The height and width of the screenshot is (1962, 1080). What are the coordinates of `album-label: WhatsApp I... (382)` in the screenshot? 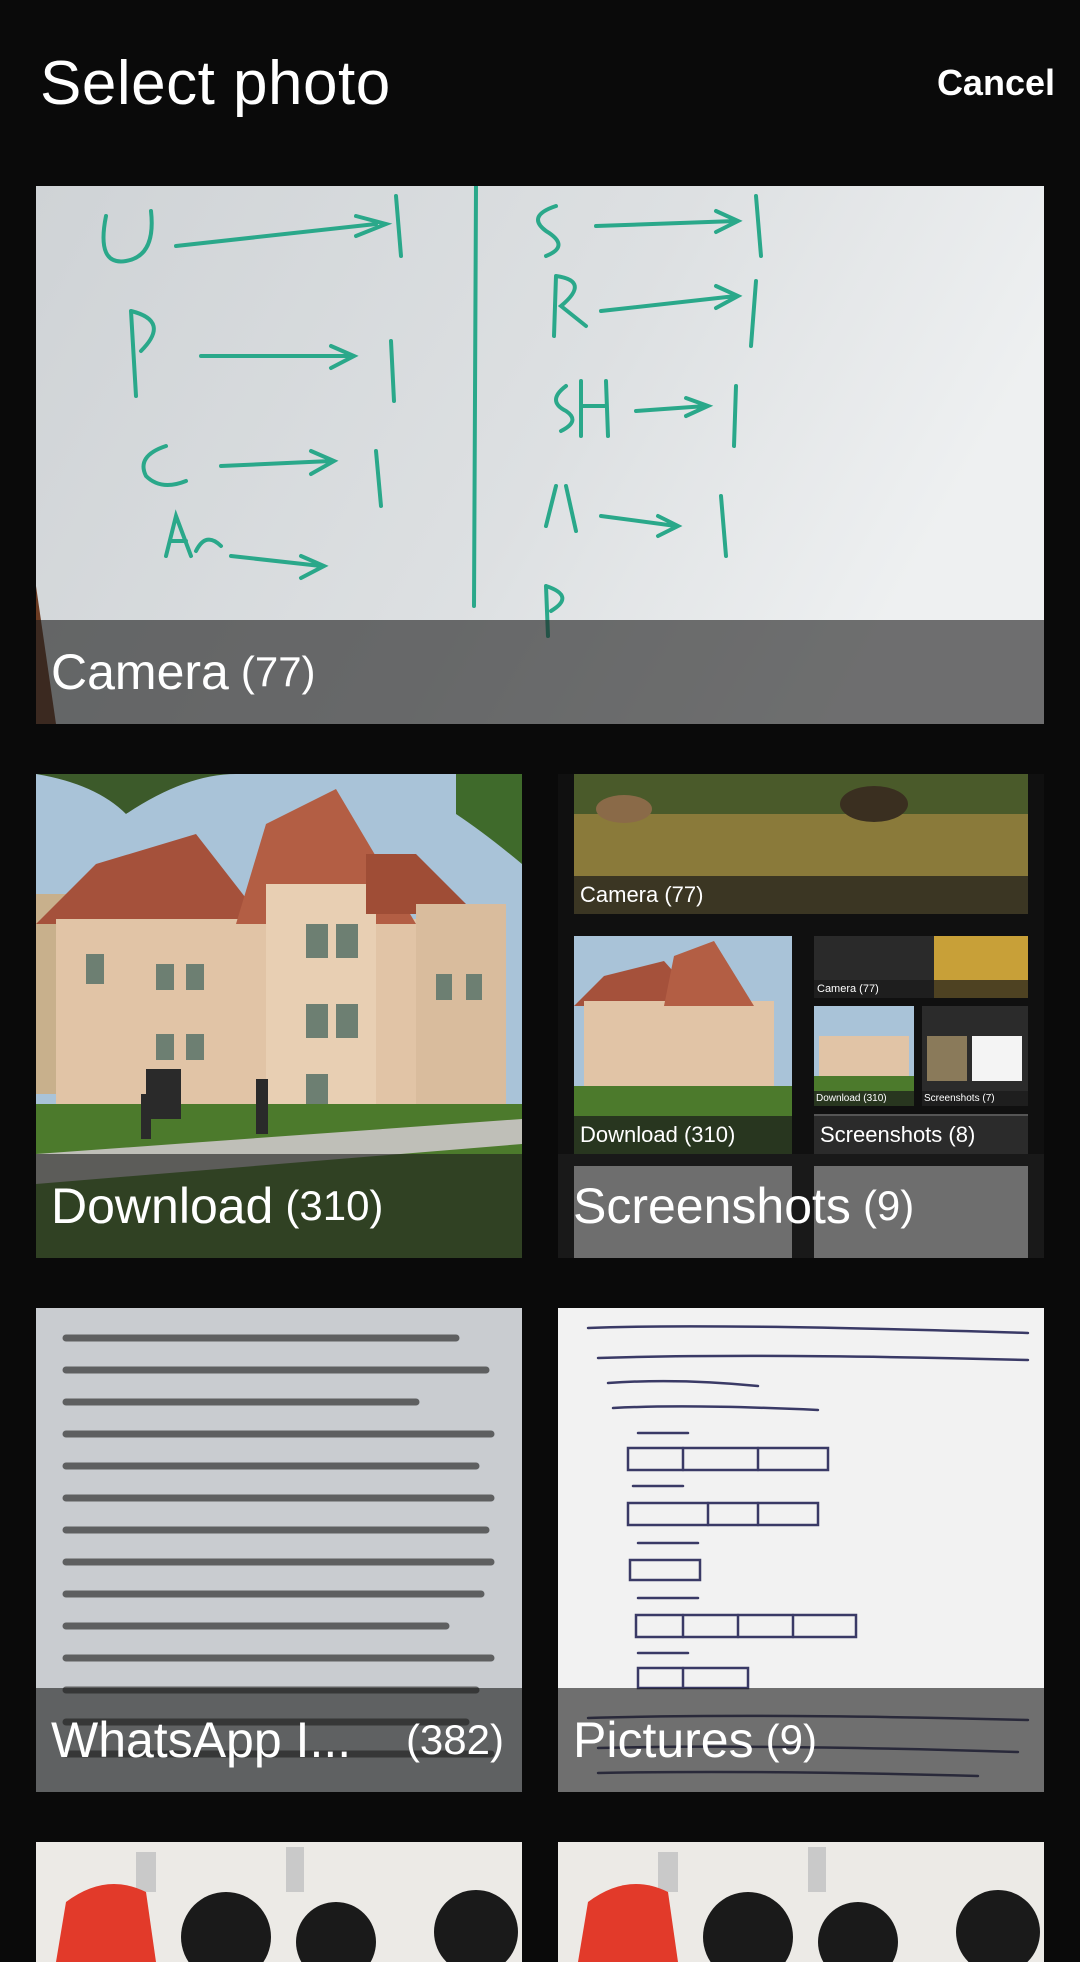 It's located at (279, 1740).